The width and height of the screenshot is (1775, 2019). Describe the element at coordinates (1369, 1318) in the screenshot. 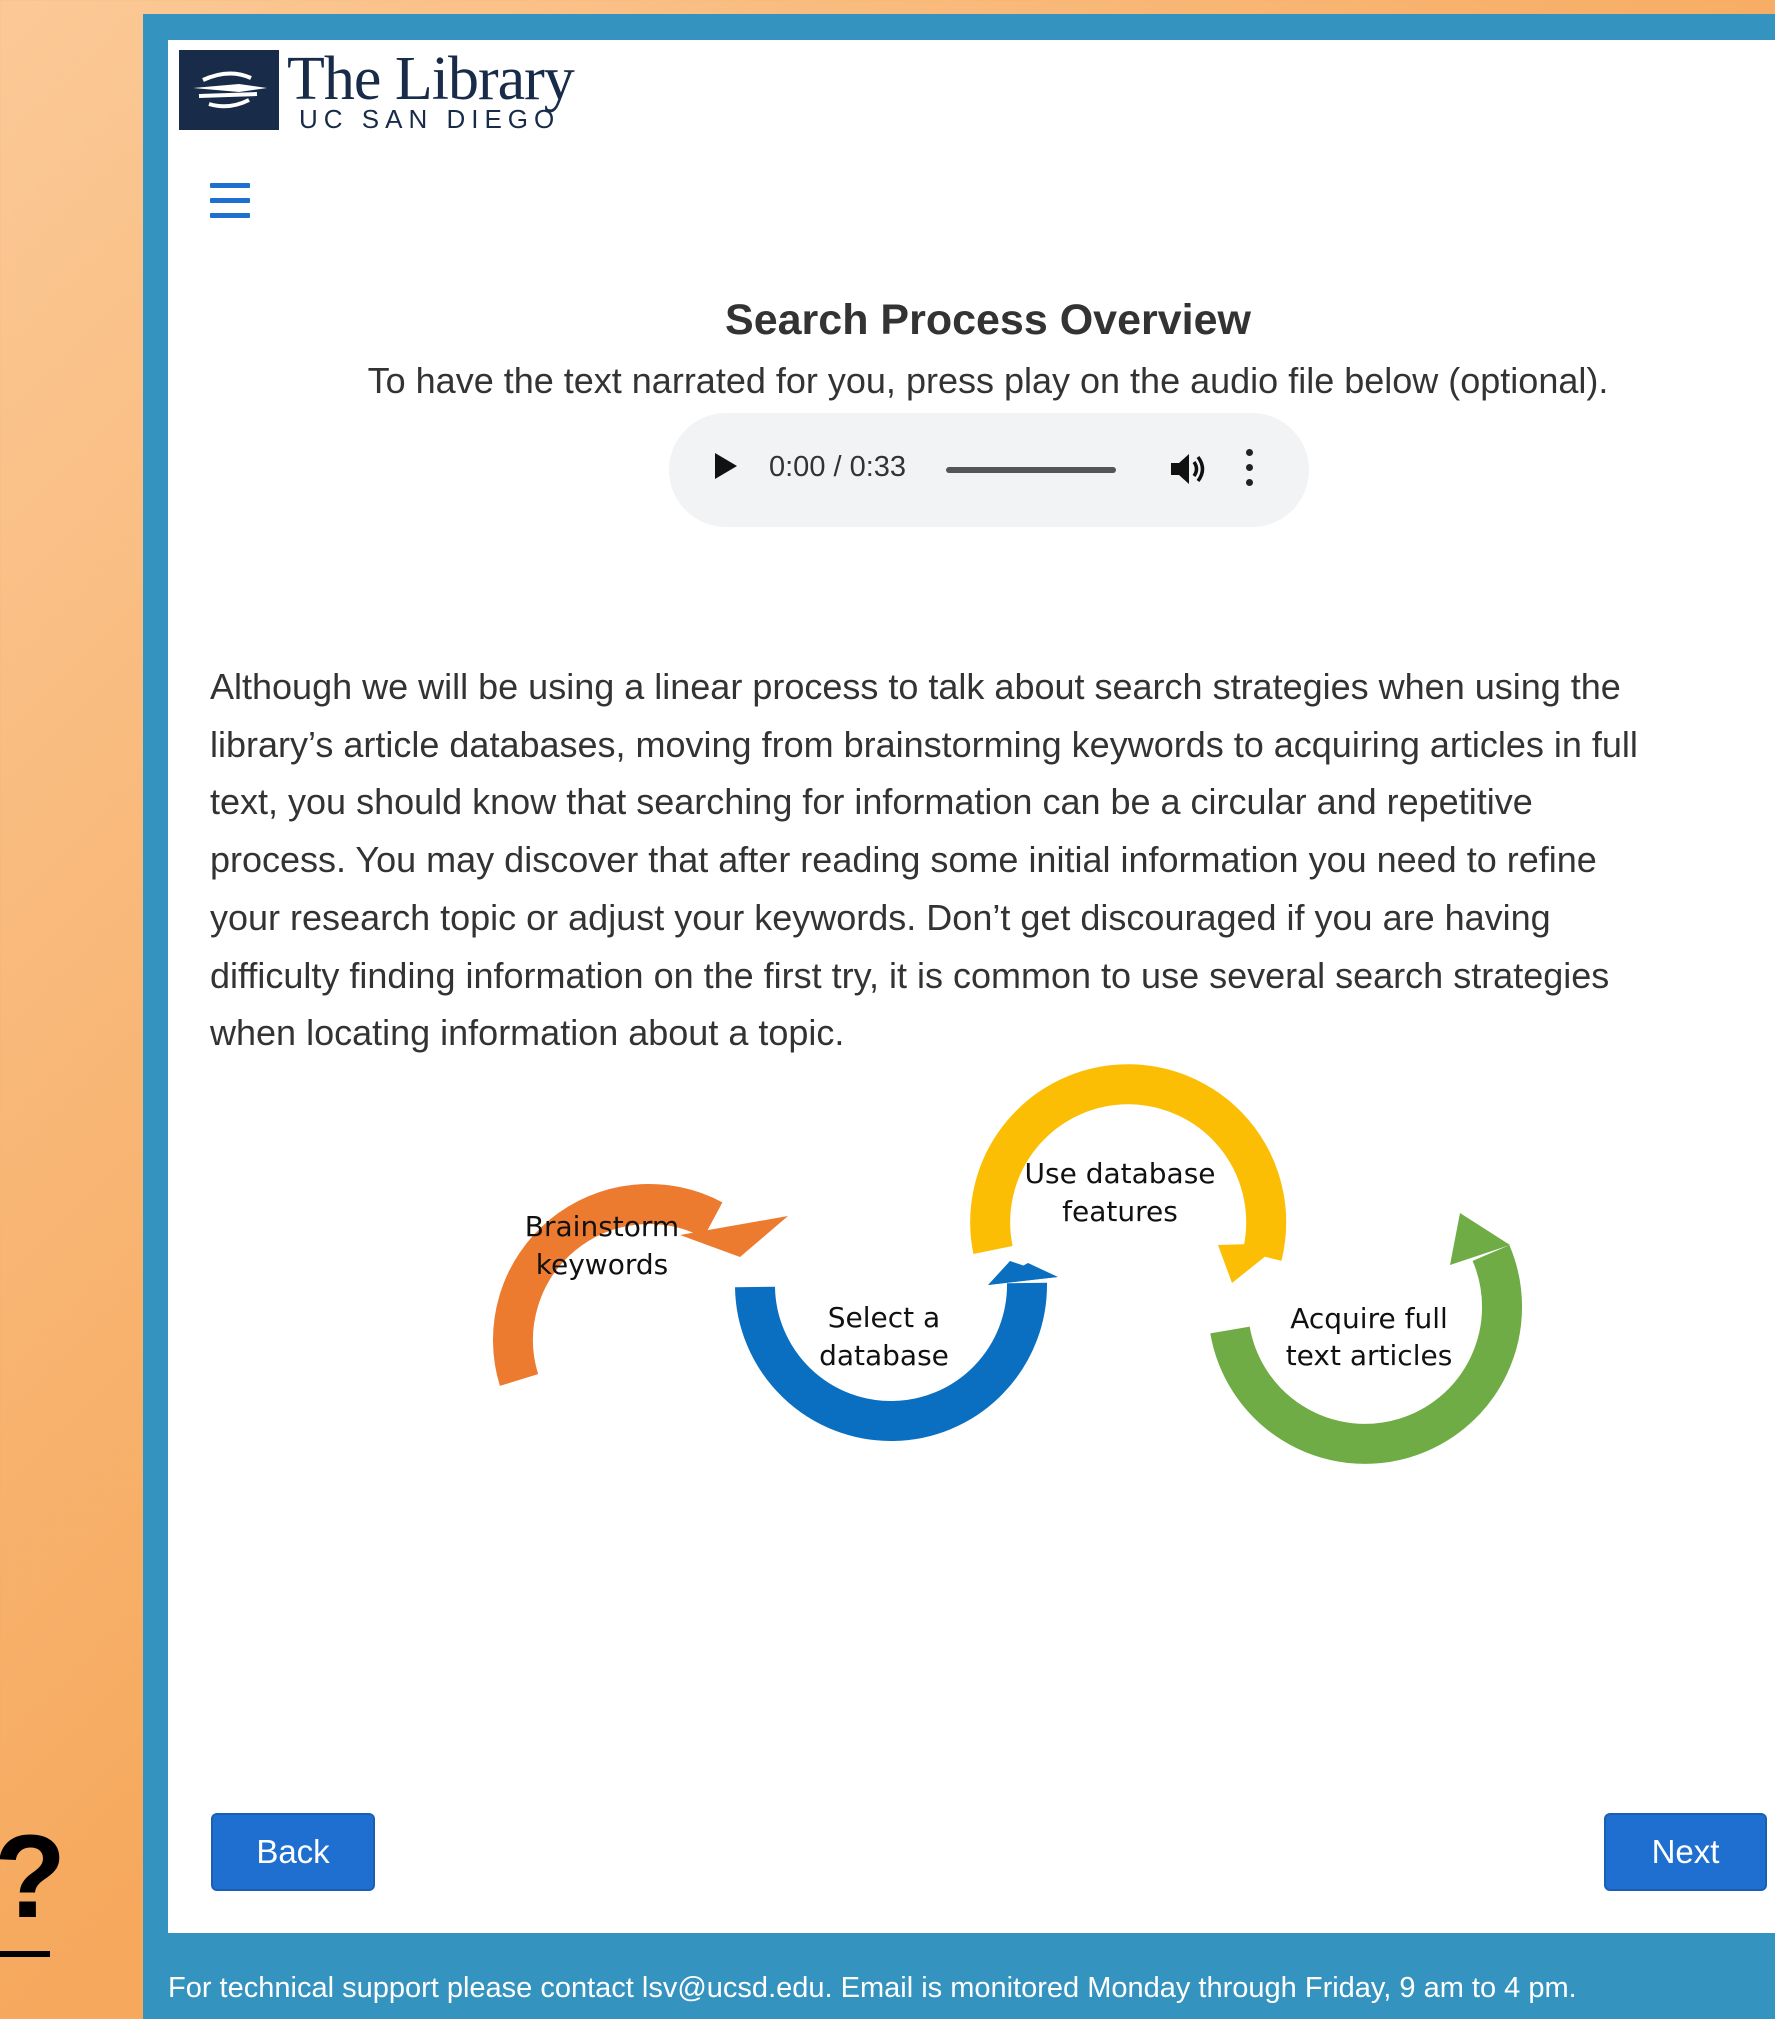

I see `step-acquire-line1: Acquire full` at that location.